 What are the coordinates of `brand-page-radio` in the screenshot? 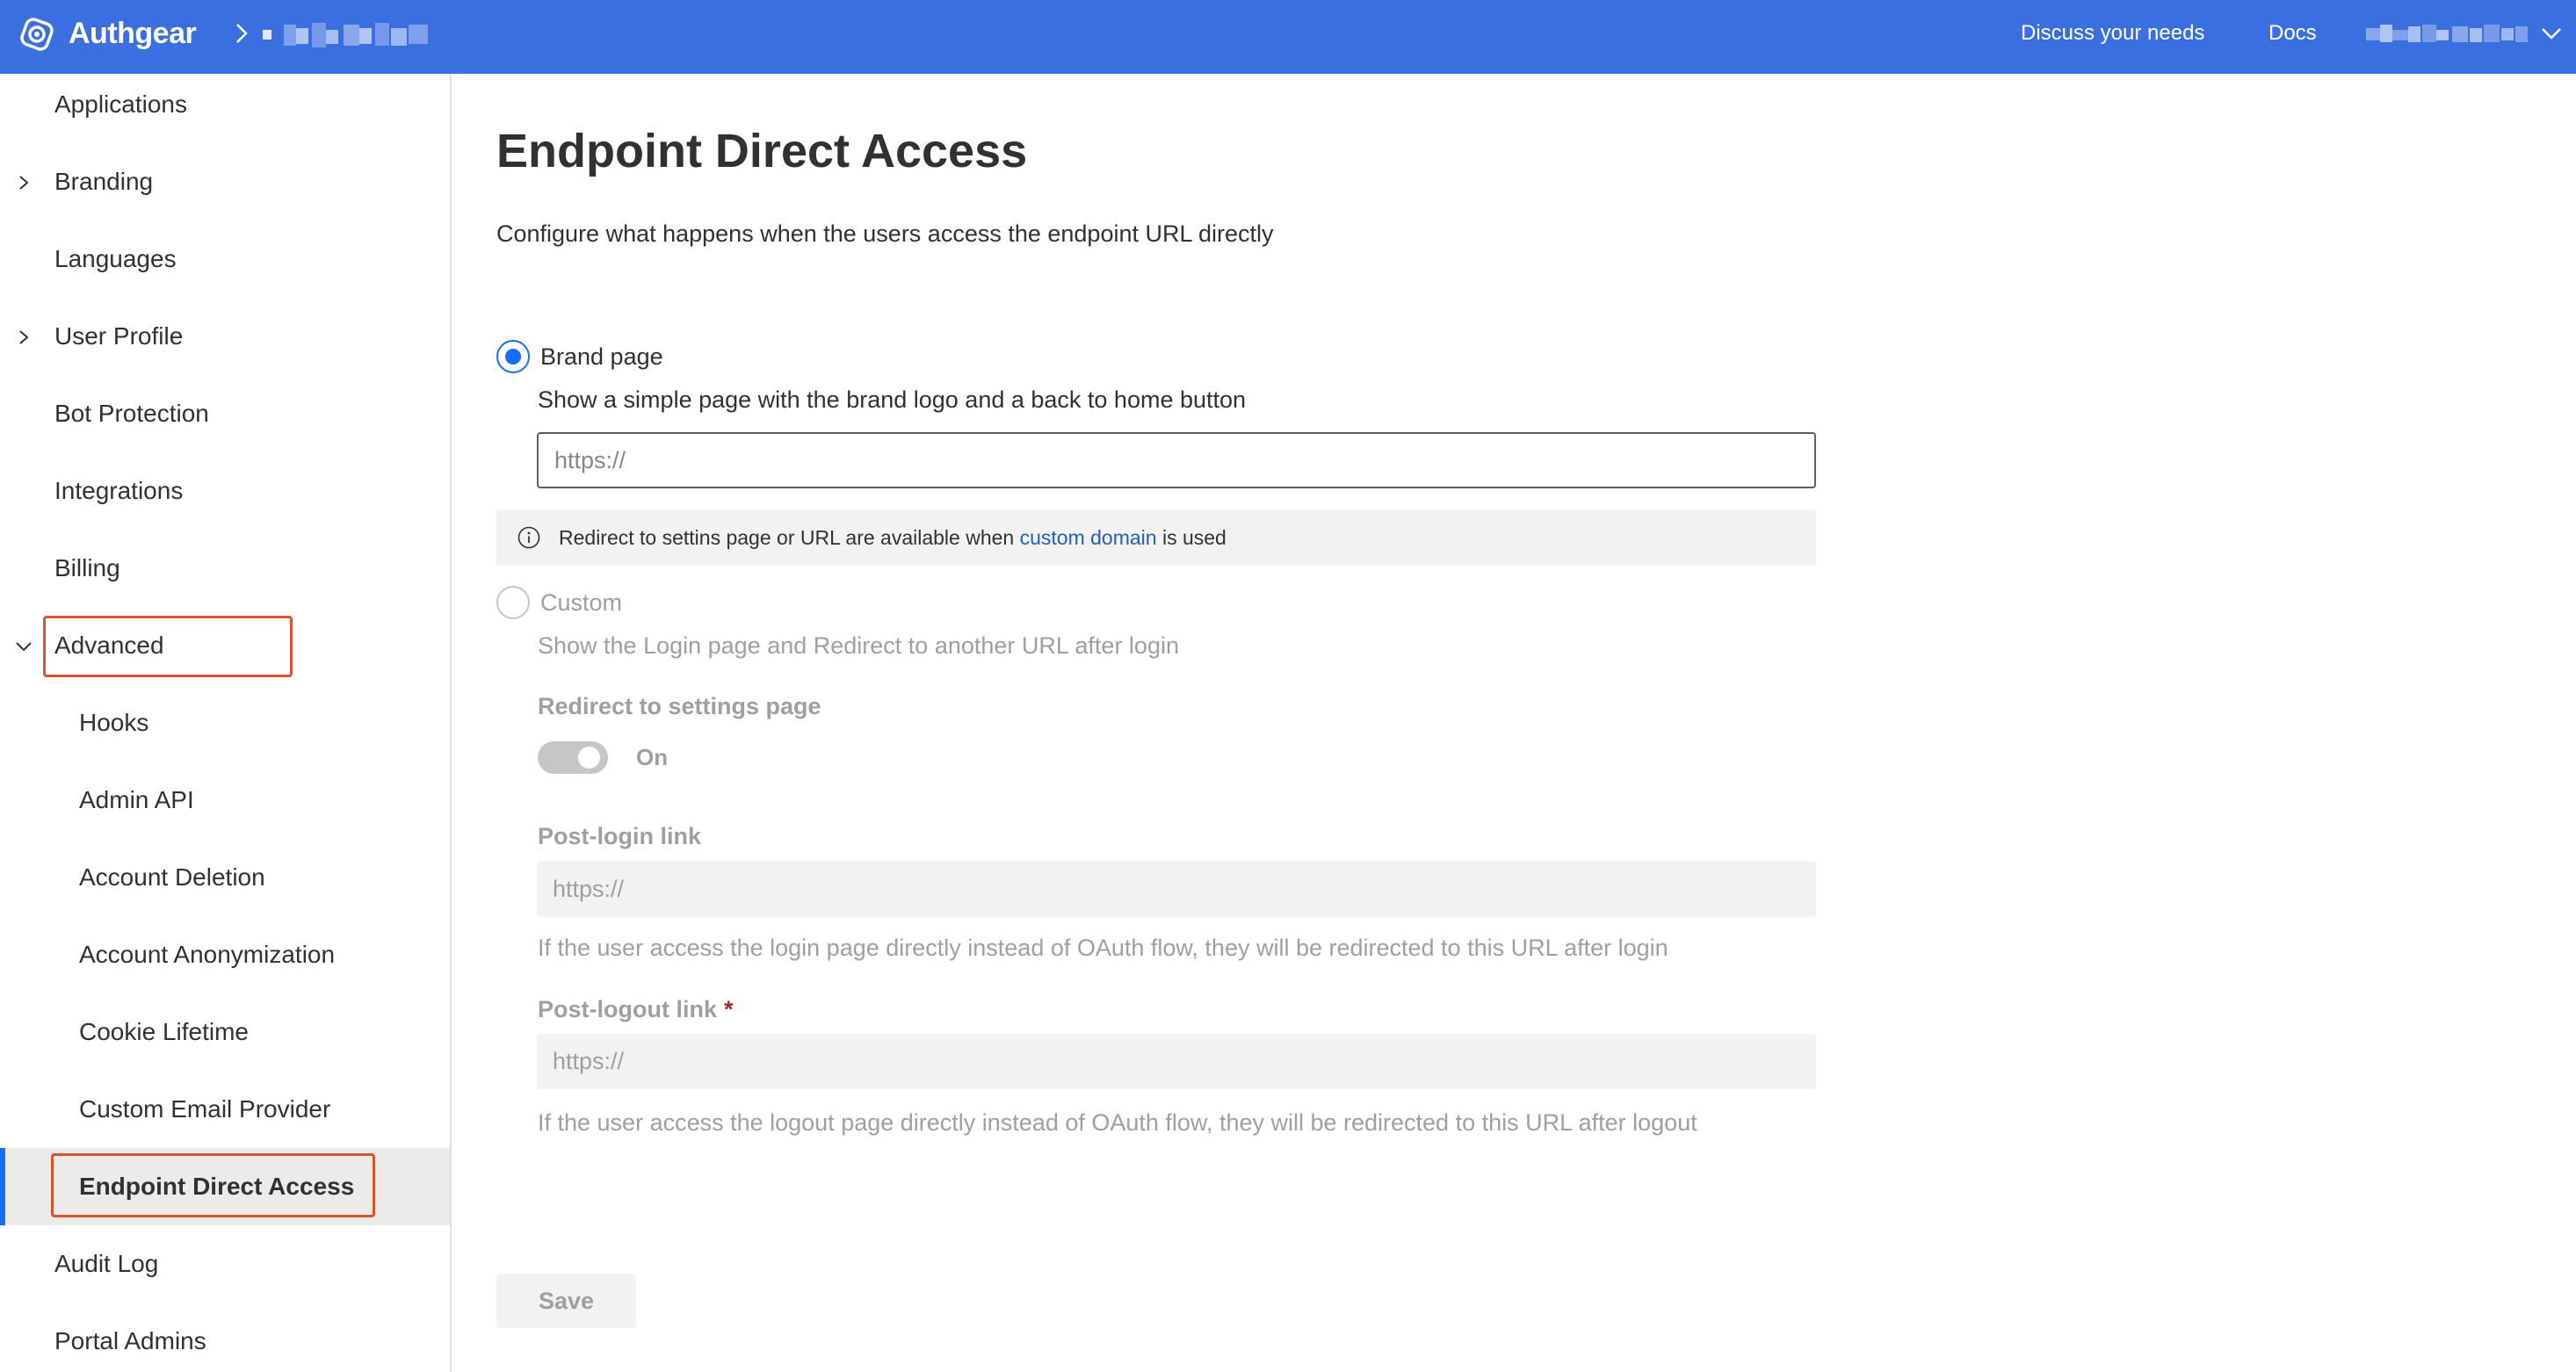 It's located at (513, 356).